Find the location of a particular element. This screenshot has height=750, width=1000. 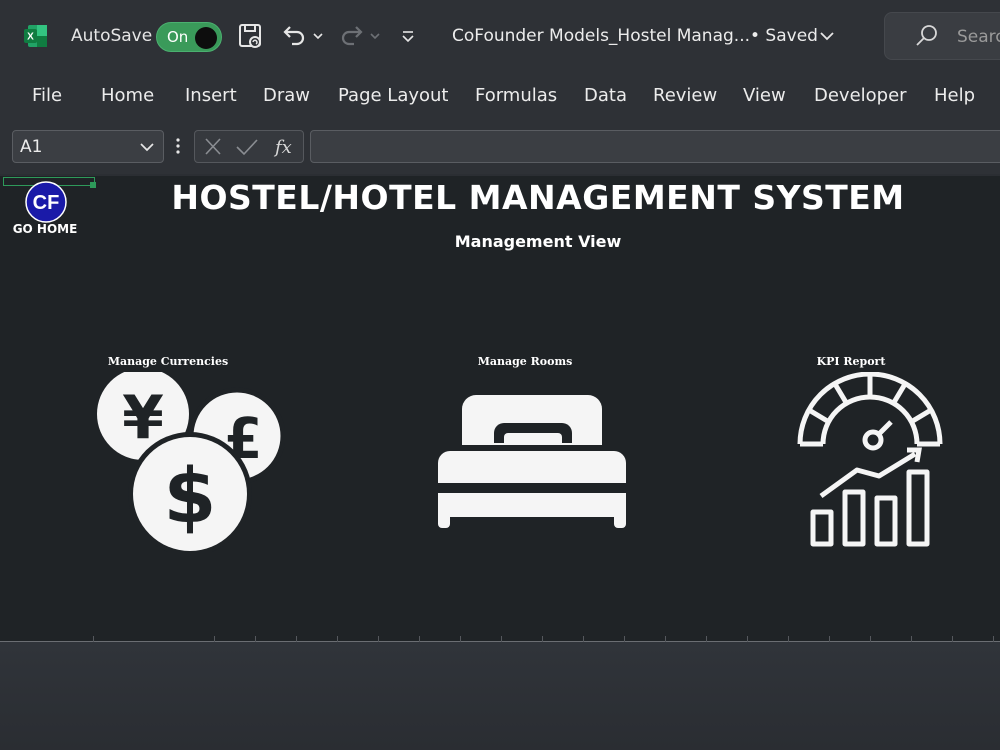

tab-home: Home is located at coordinates (127, 95).